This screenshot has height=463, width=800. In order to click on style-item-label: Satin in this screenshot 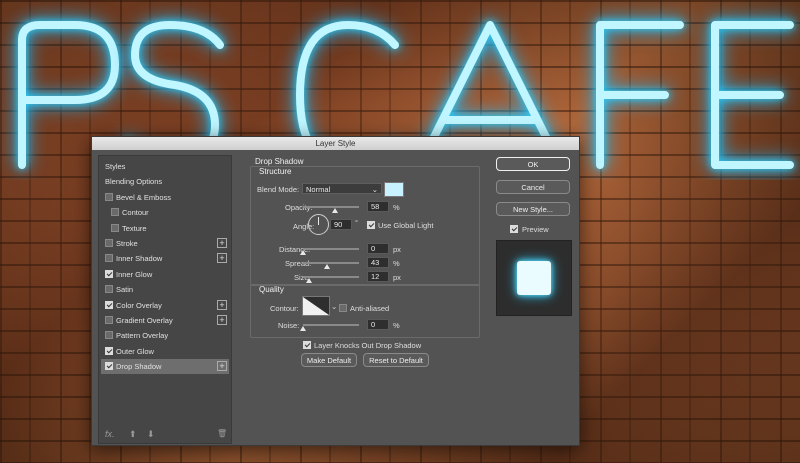, I will do `click(125, 290)`.